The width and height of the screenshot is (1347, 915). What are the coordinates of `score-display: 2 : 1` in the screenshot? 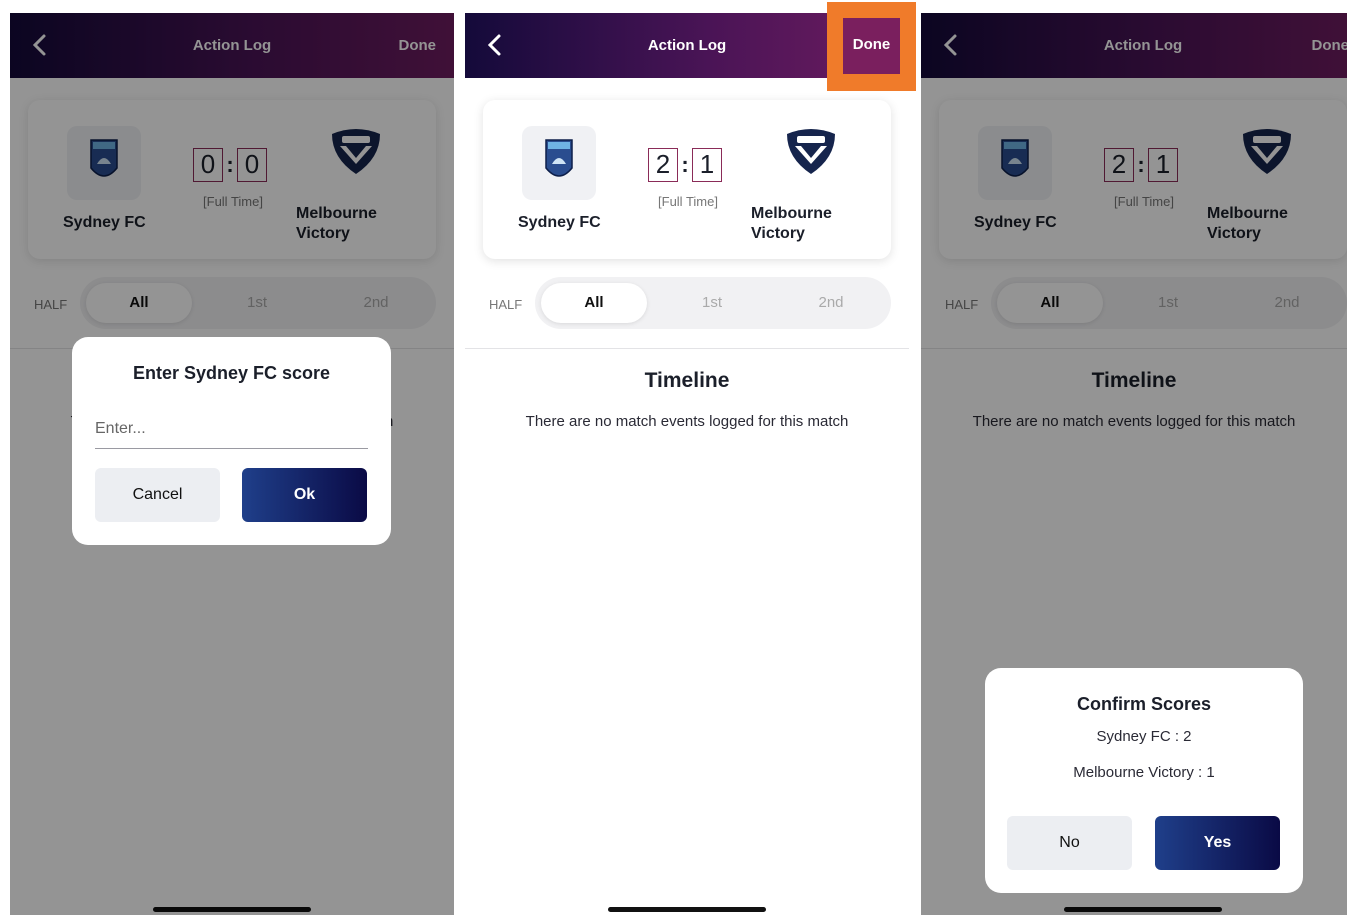 It's located at (685, 165).